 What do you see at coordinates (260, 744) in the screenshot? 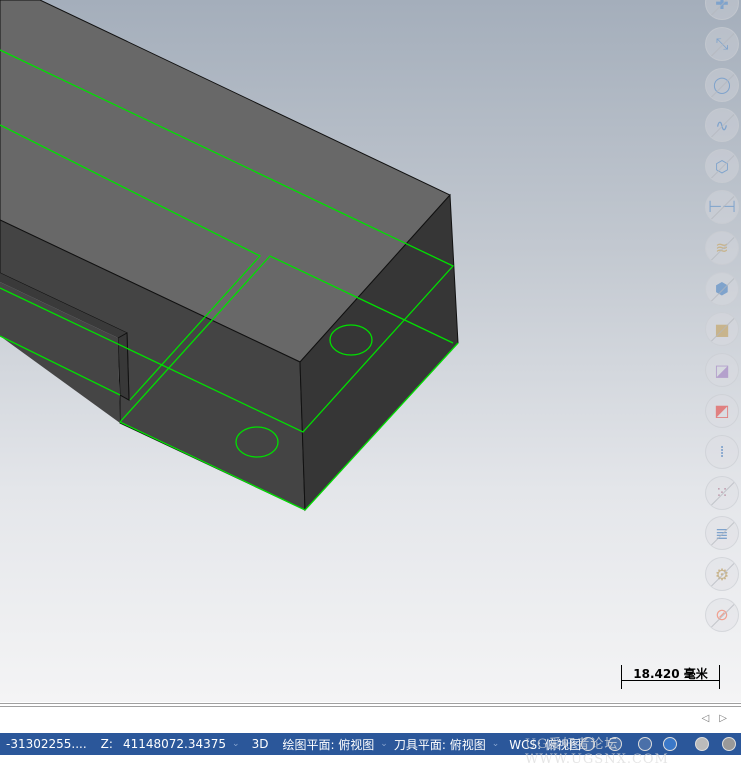
I see `mode-3d: 3D` at bounding box center [260, 744].